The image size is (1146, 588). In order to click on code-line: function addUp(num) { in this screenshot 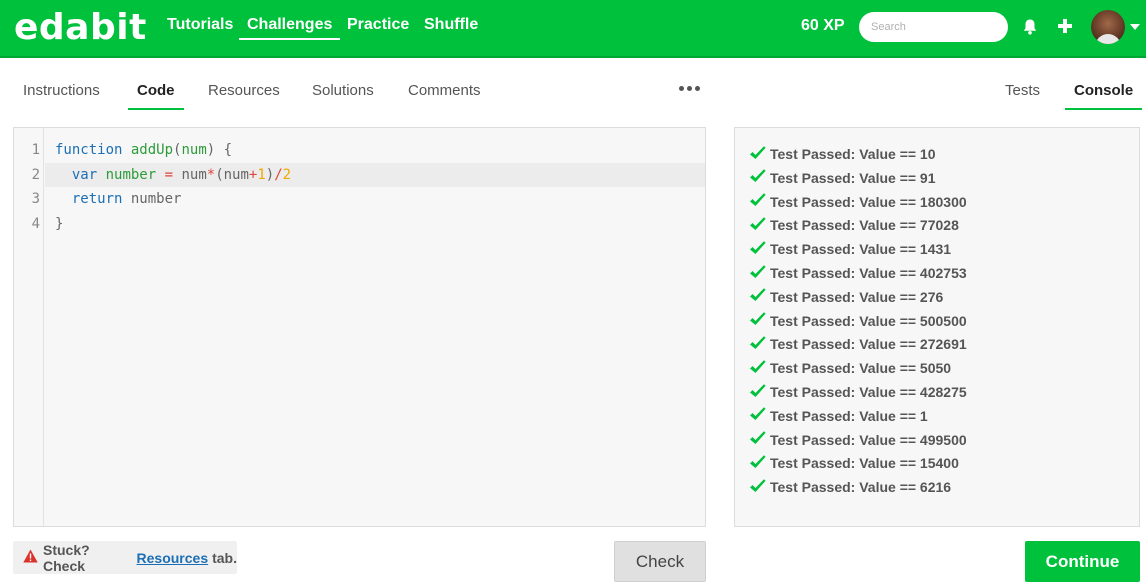, I will do `click(375, 150)`.